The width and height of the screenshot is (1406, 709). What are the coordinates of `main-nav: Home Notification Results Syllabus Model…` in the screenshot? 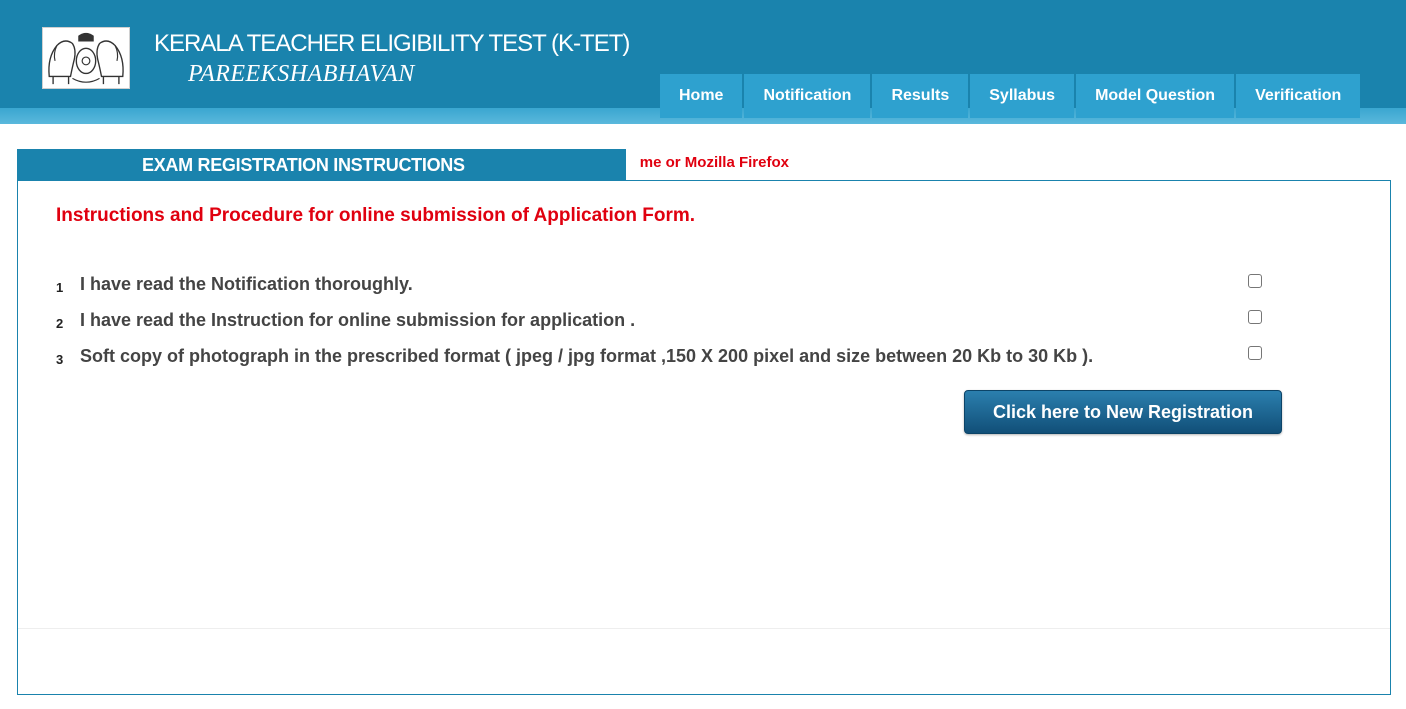 It's located at (1010, 96).